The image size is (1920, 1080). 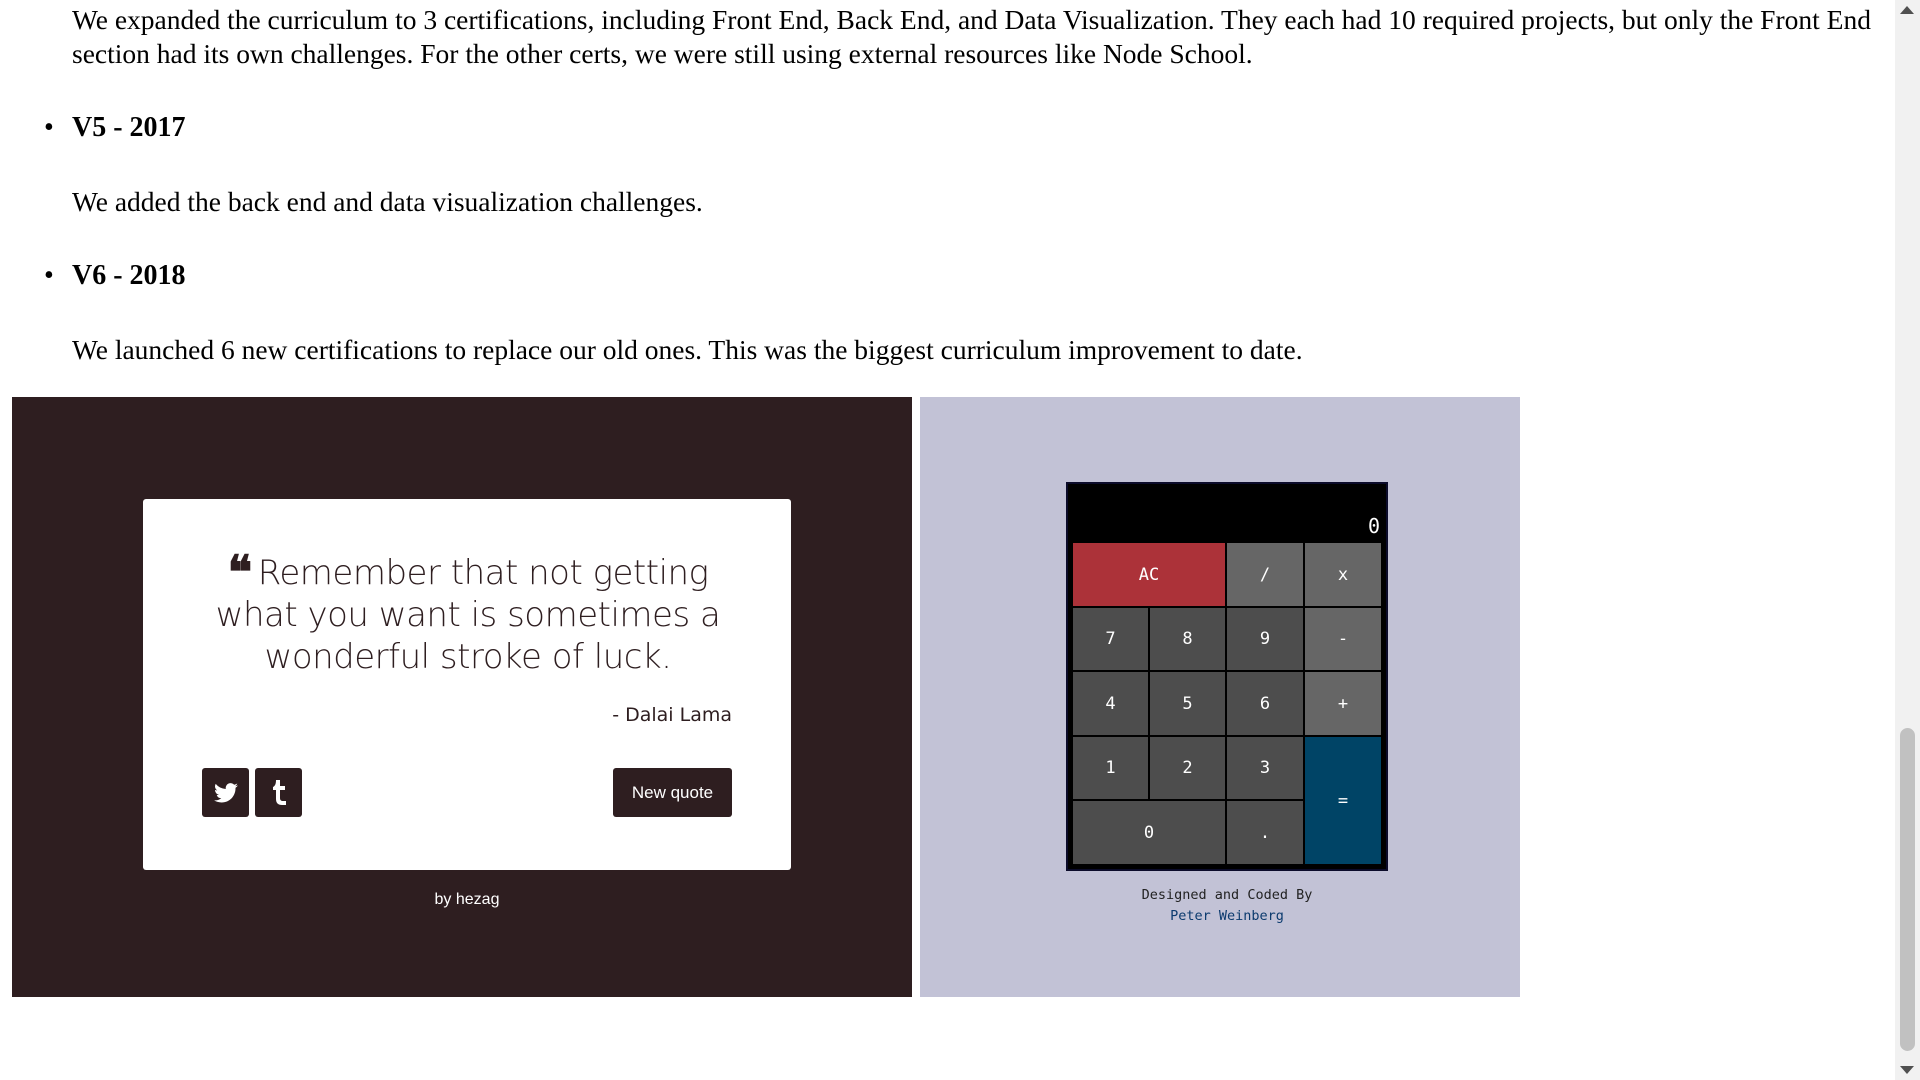 I want to click on equals-button: =, so click(x=1343, y=800).